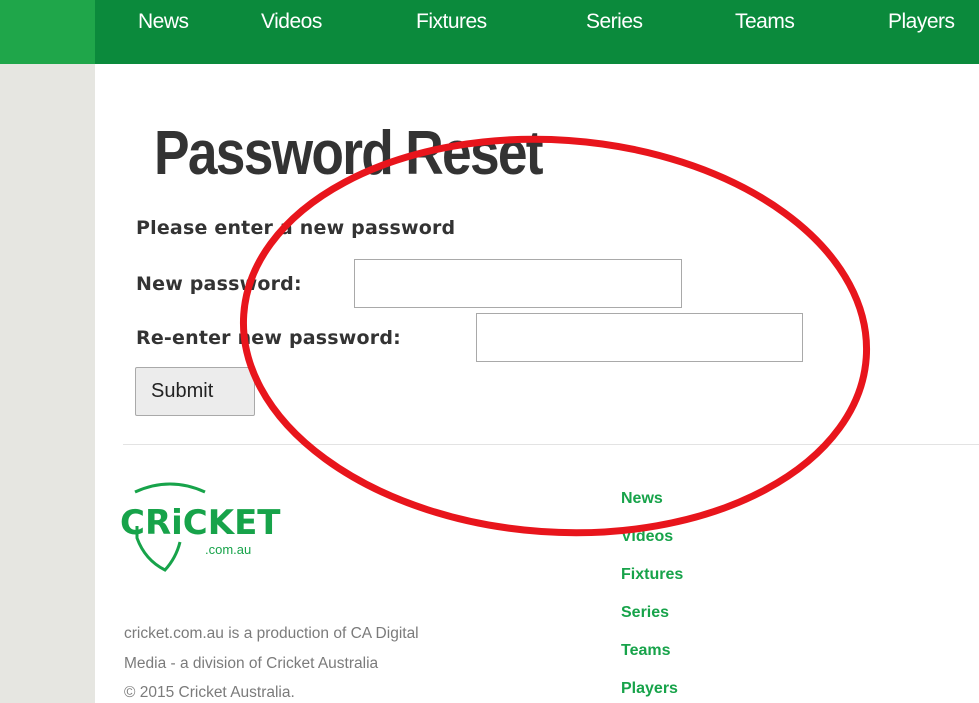  Describe the element at coordinates (649, 689) in the screenshot. I see `footer-link-players: Players` at that location.